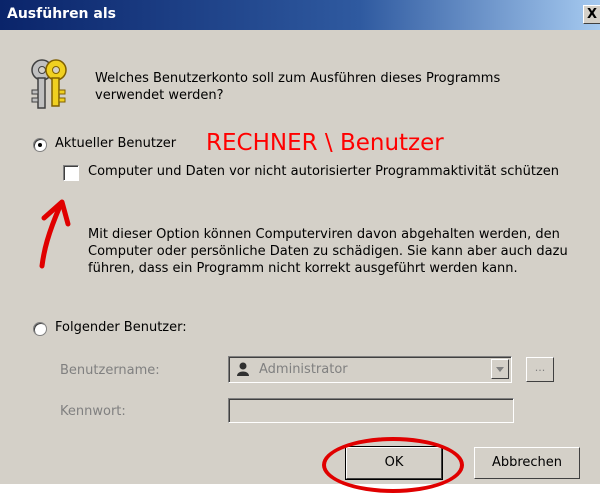 The height and width of the screenshot is (493, 600). I want to click on current-user-label: Aktueller Benutzer, so click(116, 143).